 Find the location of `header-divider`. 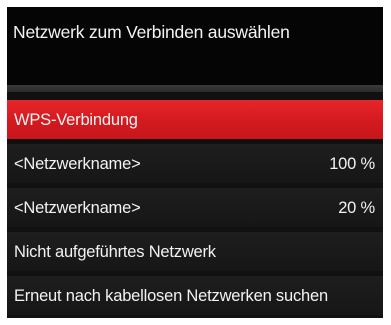

header-divider is located at coordinates (195, 88).